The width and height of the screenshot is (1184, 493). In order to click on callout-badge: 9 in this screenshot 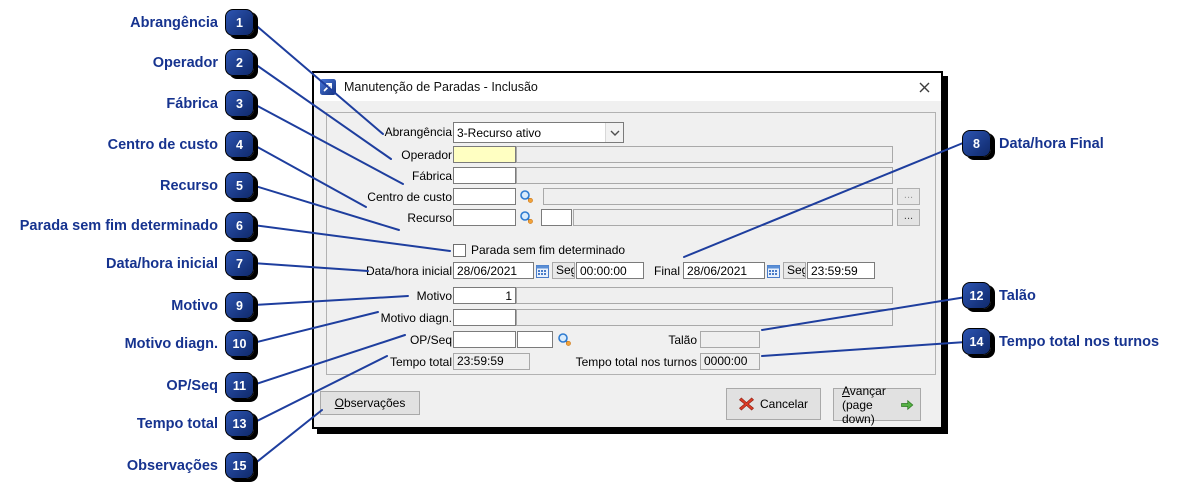, I will do `click(239, 305)`.